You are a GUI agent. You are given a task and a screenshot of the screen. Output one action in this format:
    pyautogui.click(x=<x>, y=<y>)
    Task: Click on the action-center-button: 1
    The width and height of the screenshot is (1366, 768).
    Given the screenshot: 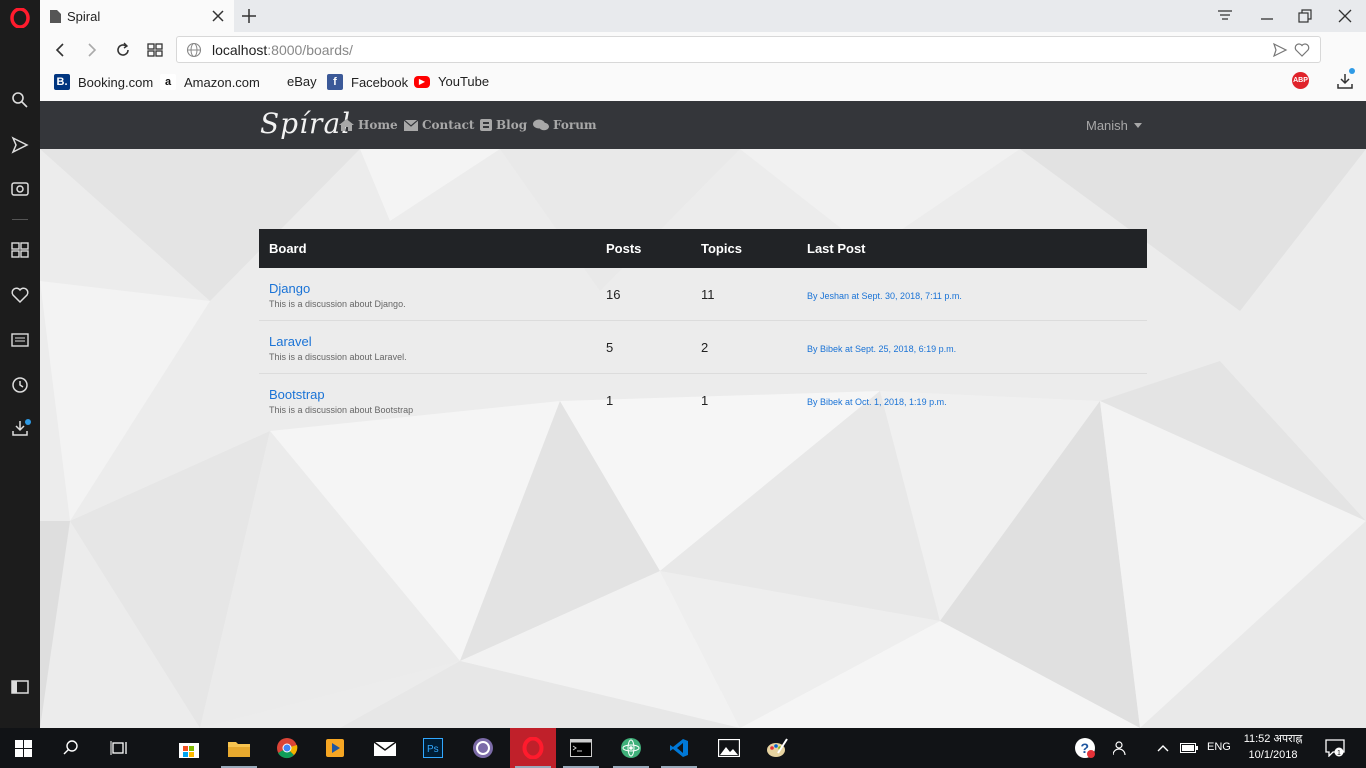 What is the action you would take?
    pyautogui.click(x=1335, y=748)
    